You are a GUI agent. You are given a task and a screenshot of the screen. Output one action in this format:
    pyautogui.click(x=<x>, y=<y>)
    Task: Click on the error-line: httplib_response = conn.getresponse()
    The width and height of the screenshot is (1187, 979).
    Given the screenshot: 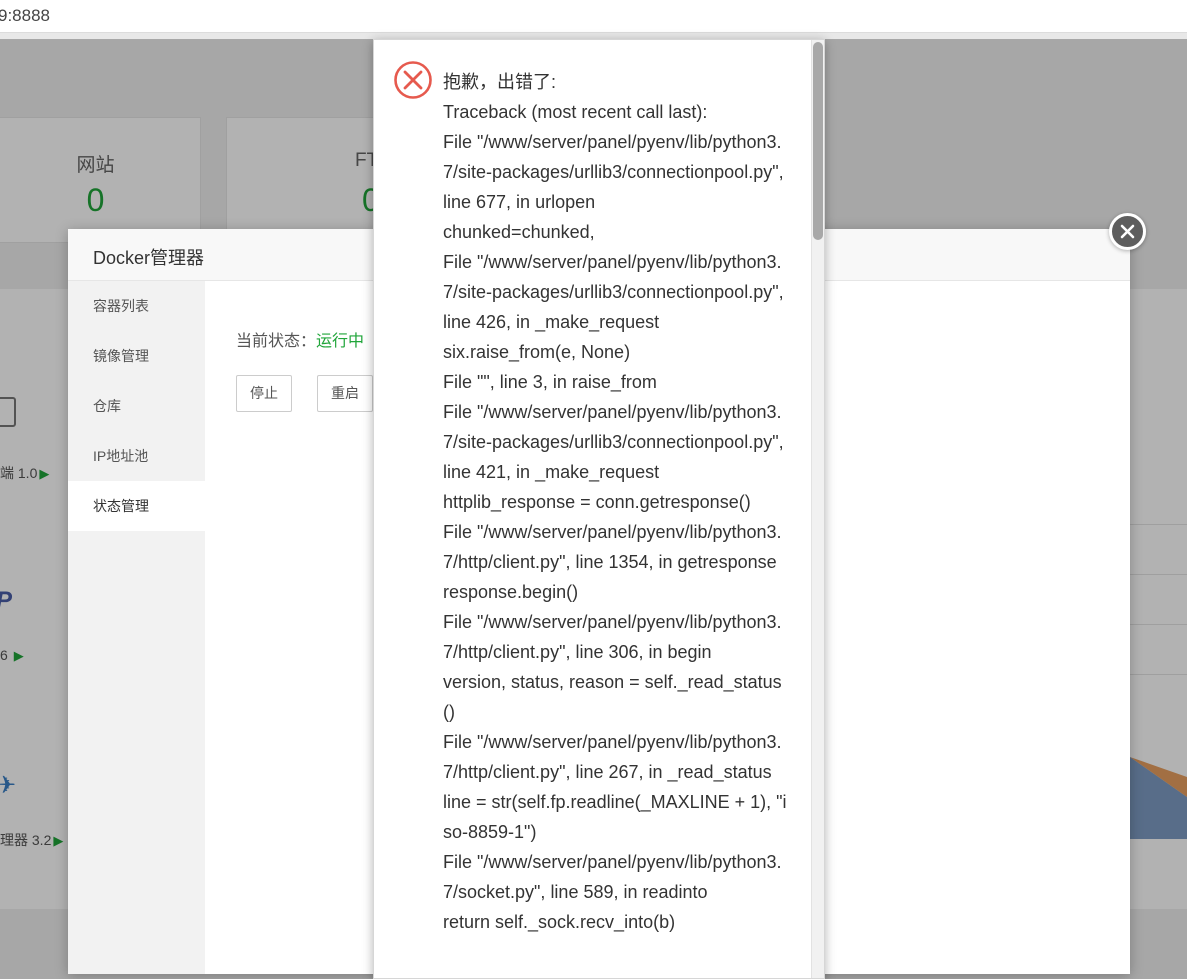 What is the action you would take?
    pyautogui.click(x=597, y=502)
    